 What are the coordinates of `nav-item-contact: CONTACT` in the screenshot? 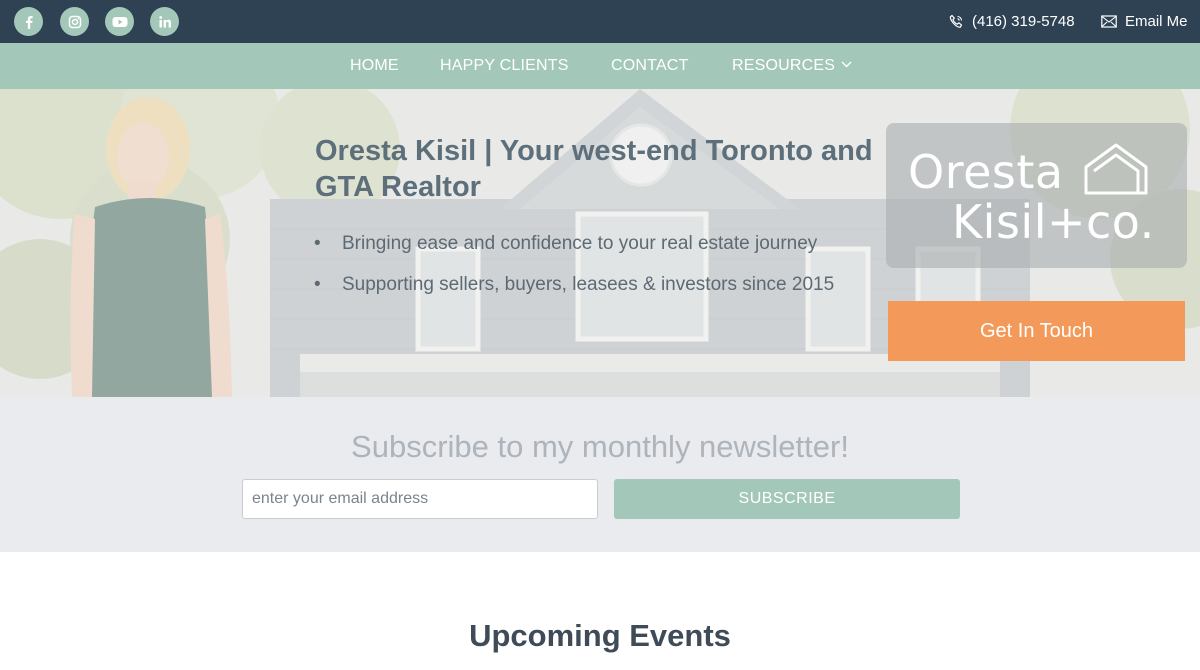 It's located at (650, 66).